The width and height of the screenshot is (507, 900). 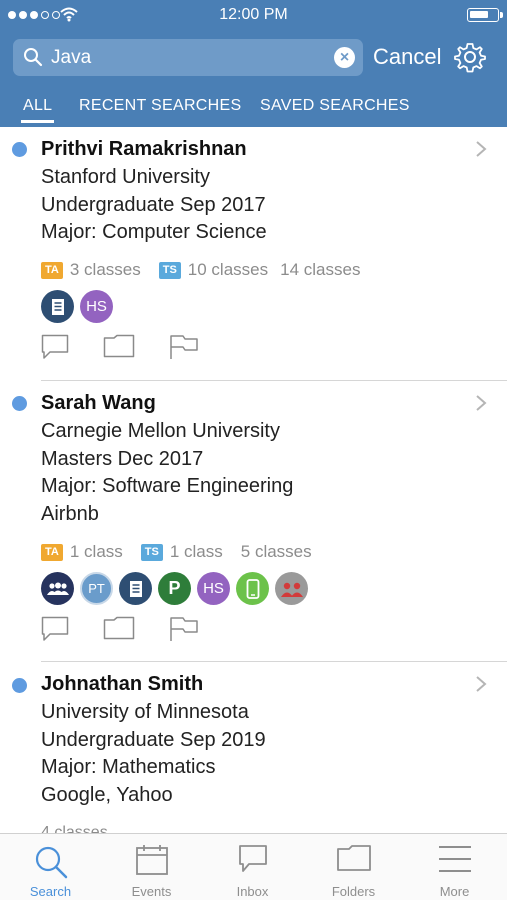 I want to click on ts-classes: 10 classes, so click(x=228, y=269).